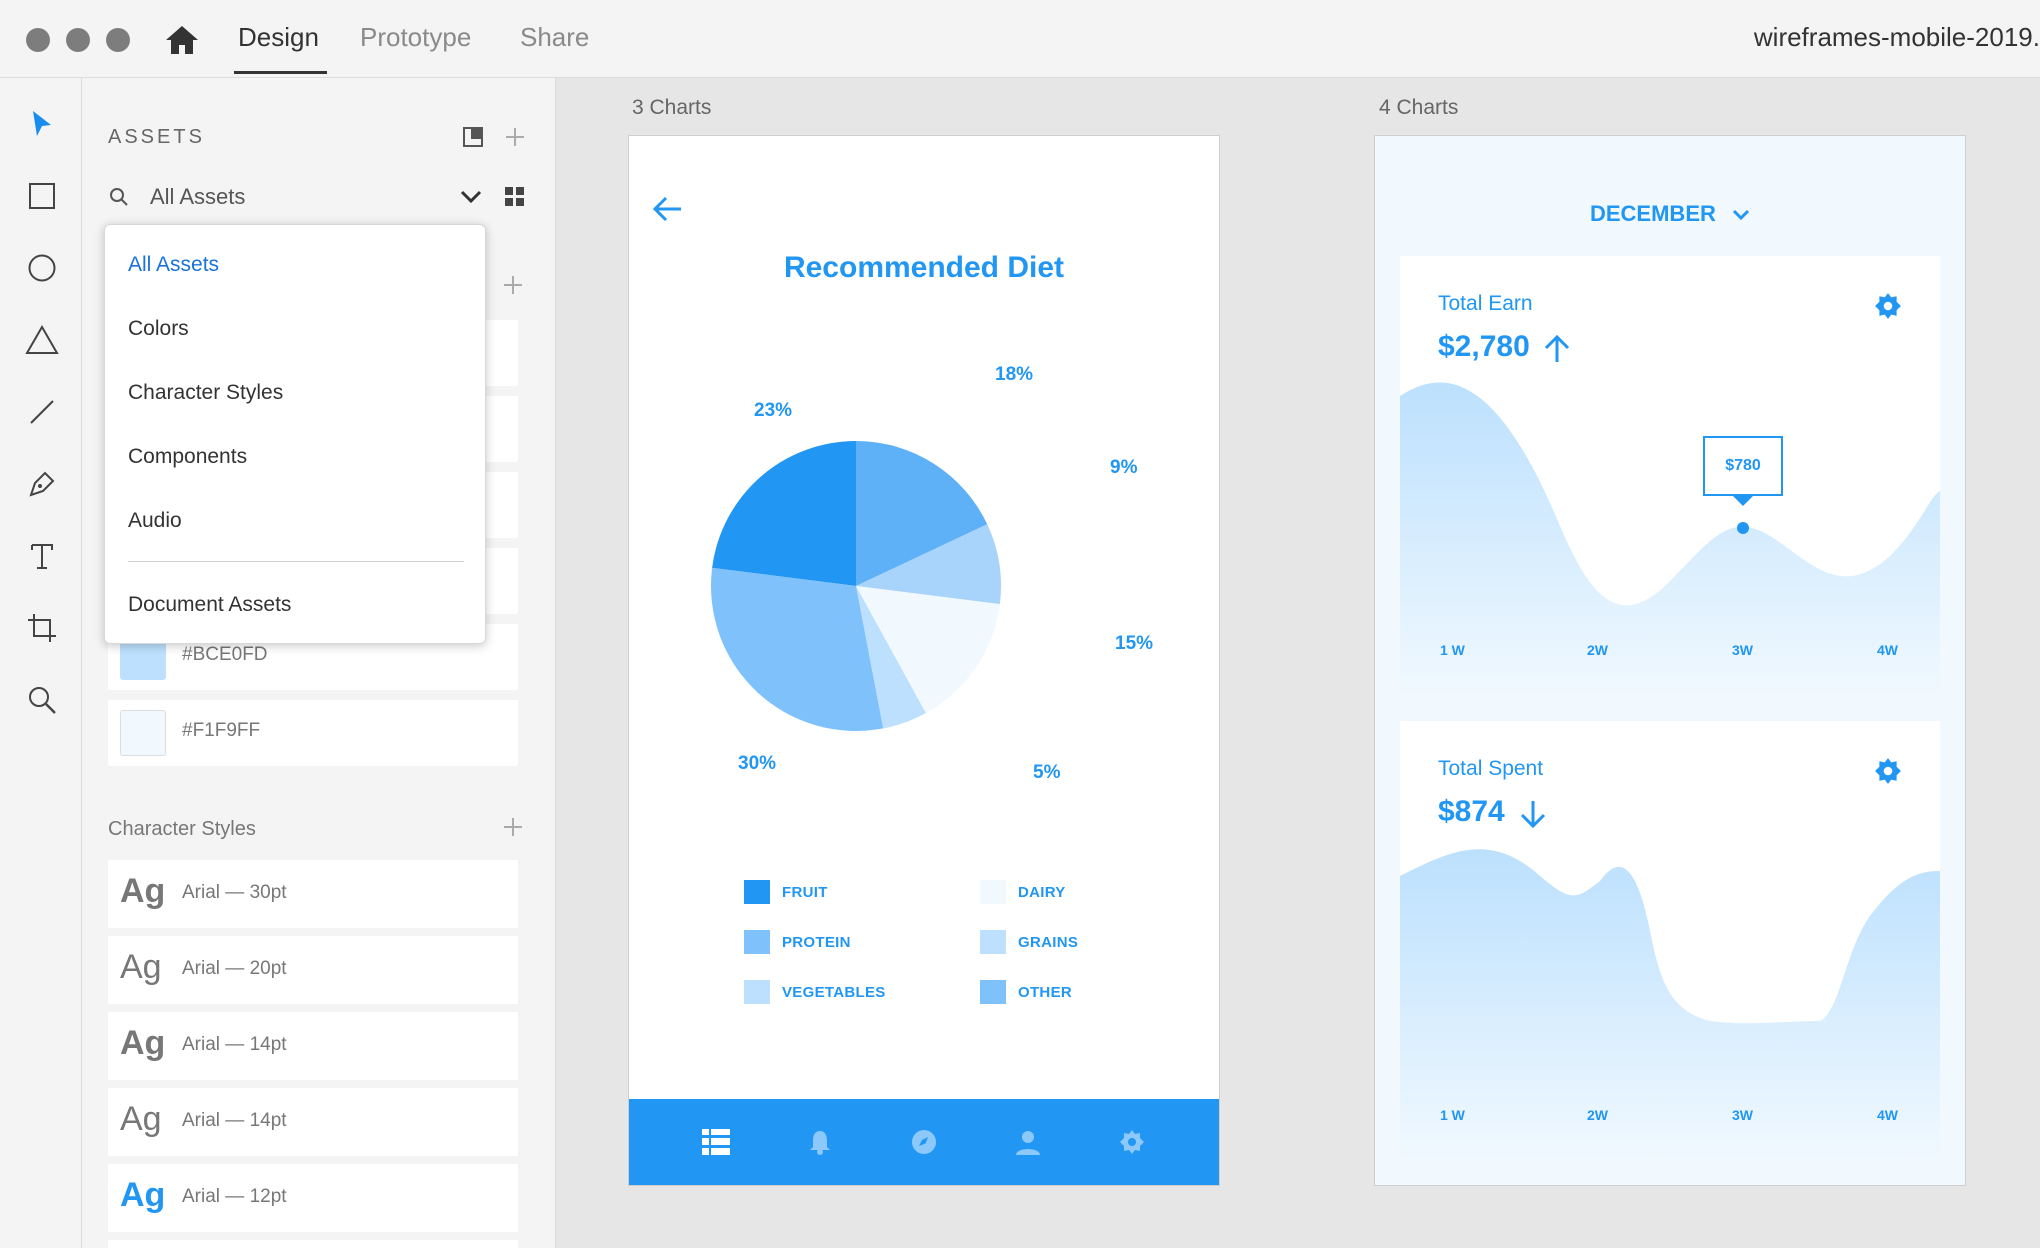  I want to click on dropdown-item-all-assets: All Assets, so click(173, 265).